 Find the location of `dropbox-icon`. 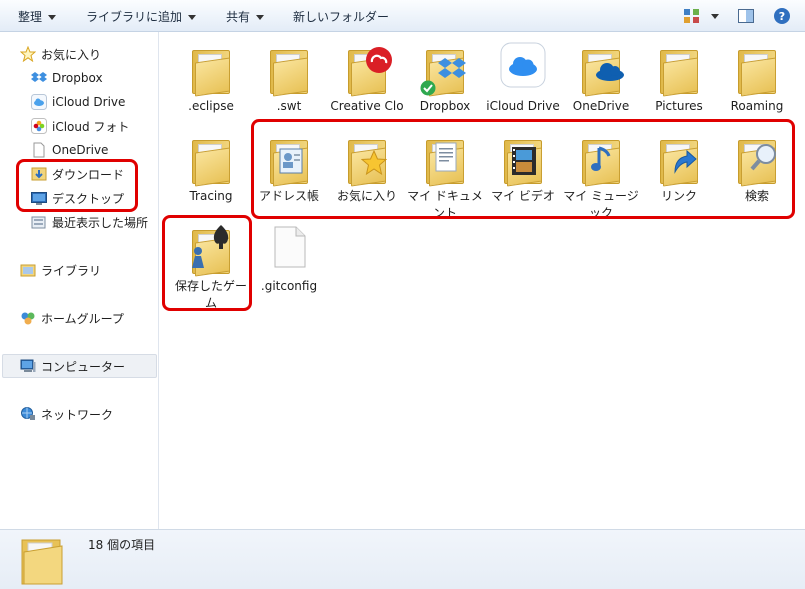

dropbox-icon is located at coordinates (39, 77).